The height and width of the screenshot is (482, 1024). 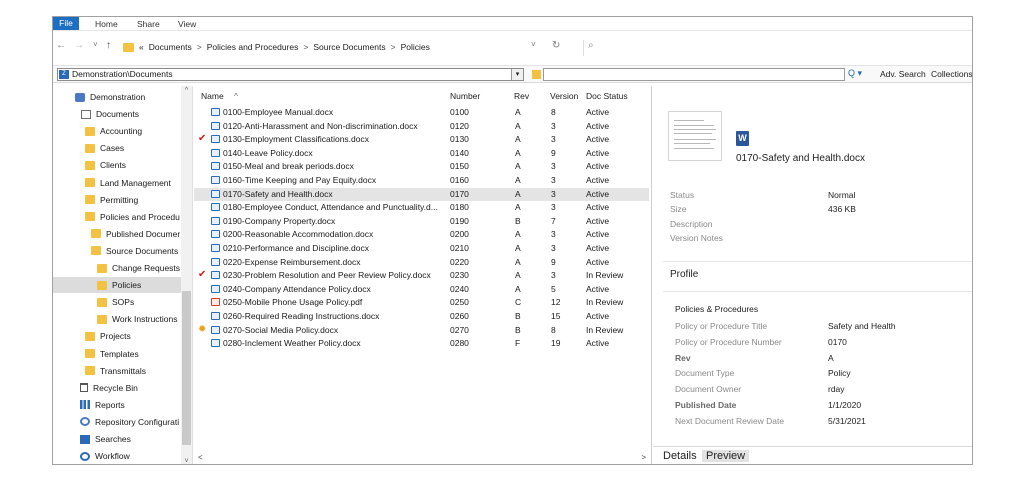 What do you see at coordinates (296, 139) in the screenshot?
I see `file-name-text: 0130-Employment Classifications.docx` at bounding box center [296, 139].